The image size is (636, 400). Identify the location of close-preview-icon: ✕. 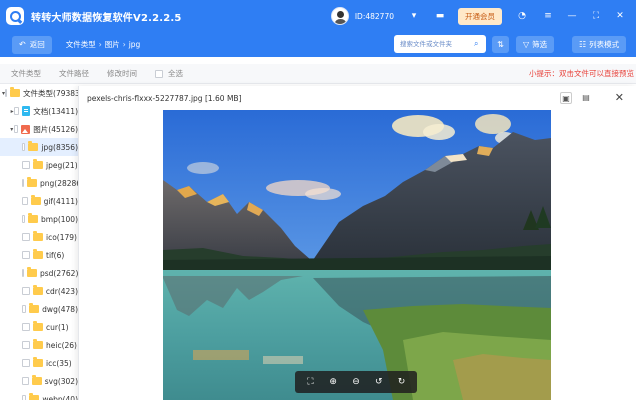
(619, 97).